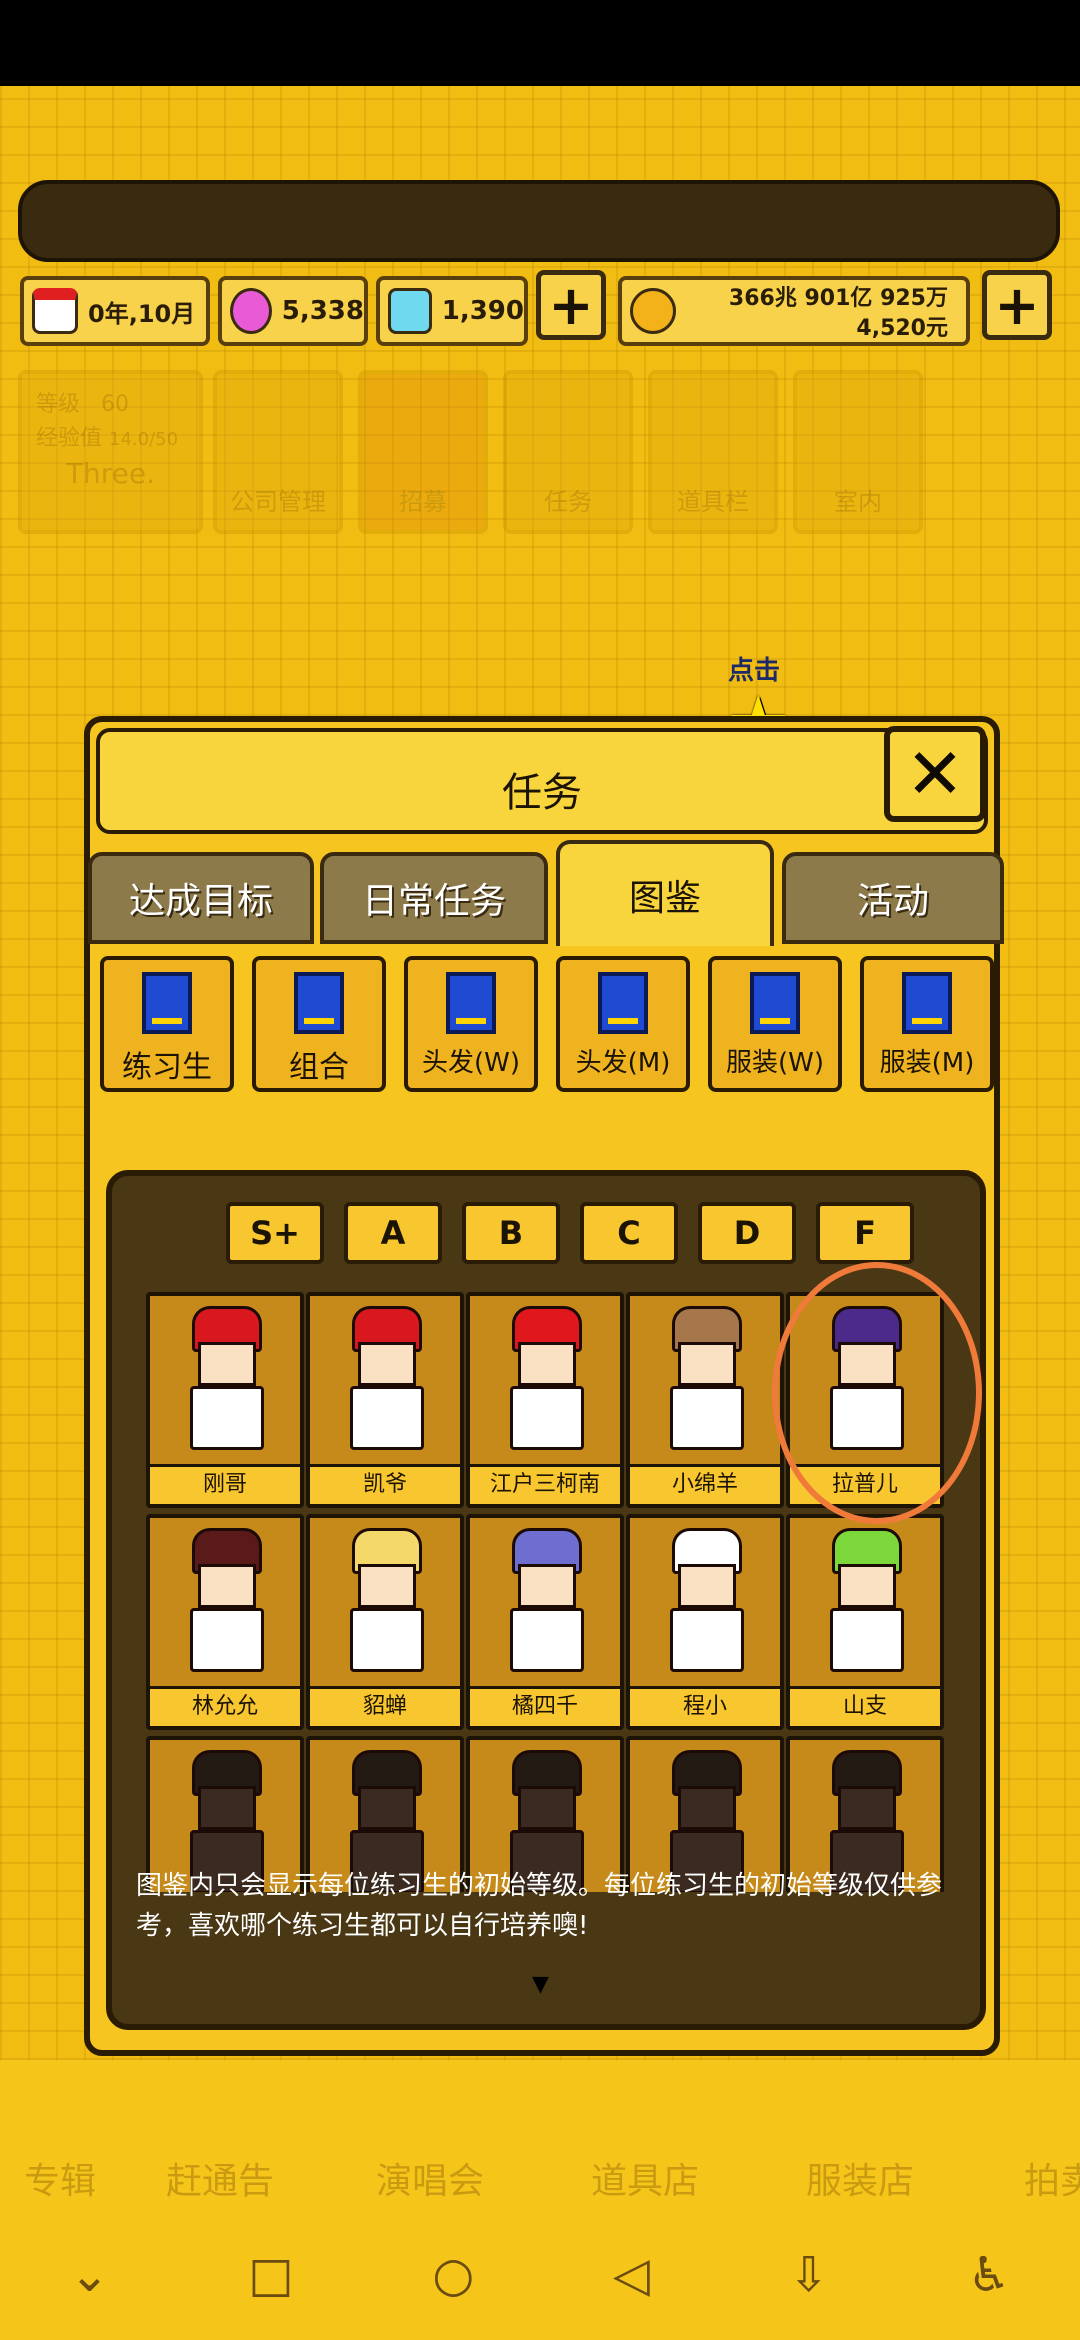 Image resolution: width=1080 pixels, height=2340 pixels. I want to click on nav-item-shop: 道具店, so click(645, 2135).